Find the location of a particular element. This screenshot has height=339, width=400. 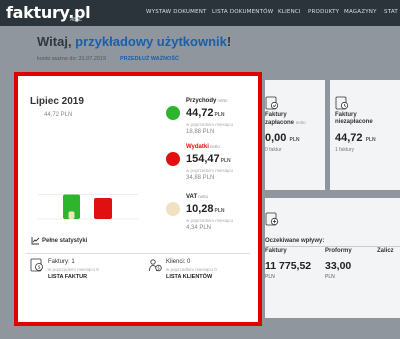

client-money-icon: $ is located at coordinates (155, 265).